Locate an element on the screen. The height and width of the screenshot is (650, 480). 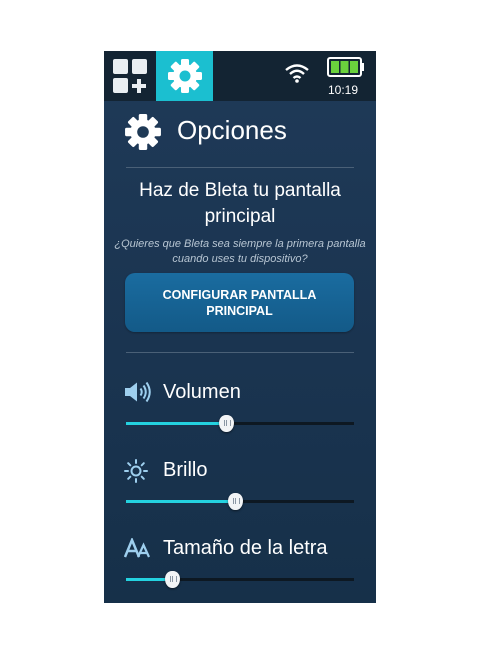
brightness-label: Brillo is located at coordinates (185, 470).